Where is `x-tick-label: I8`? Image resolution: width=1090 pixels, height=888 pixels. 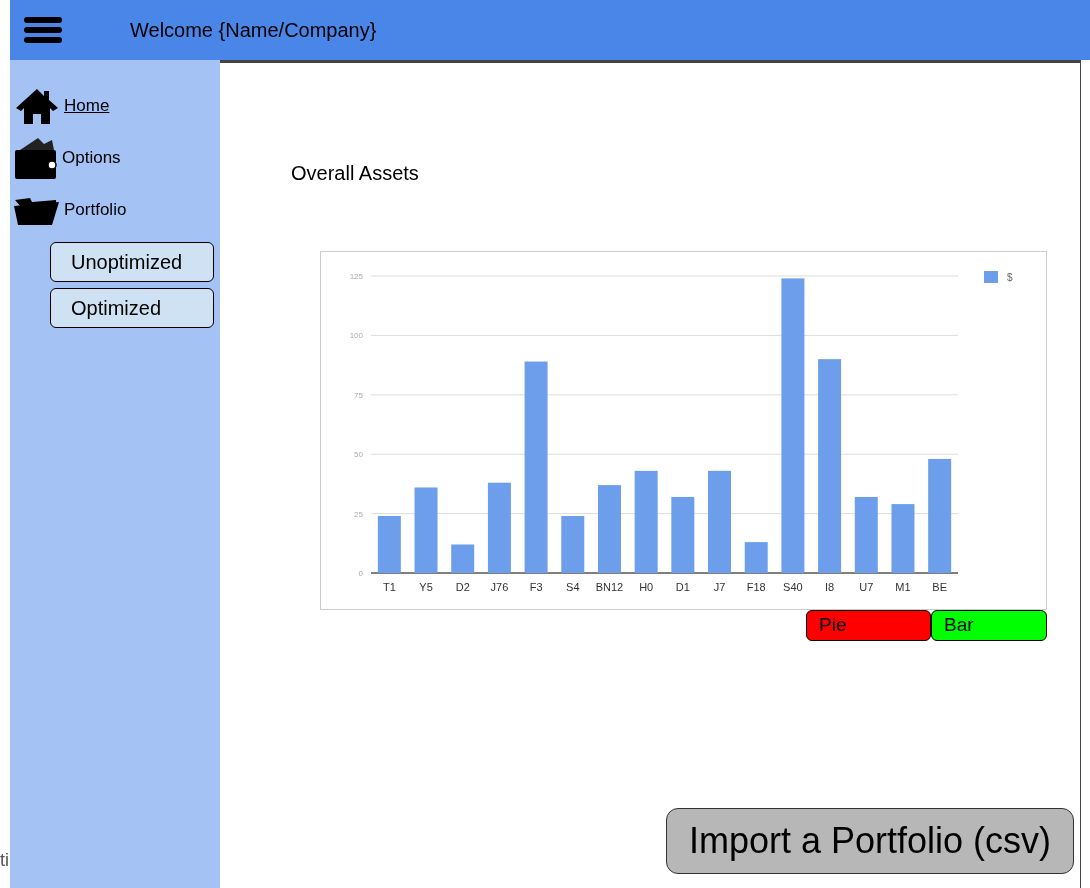 x-tick-label: I8 is located at coordinates (830, 587).